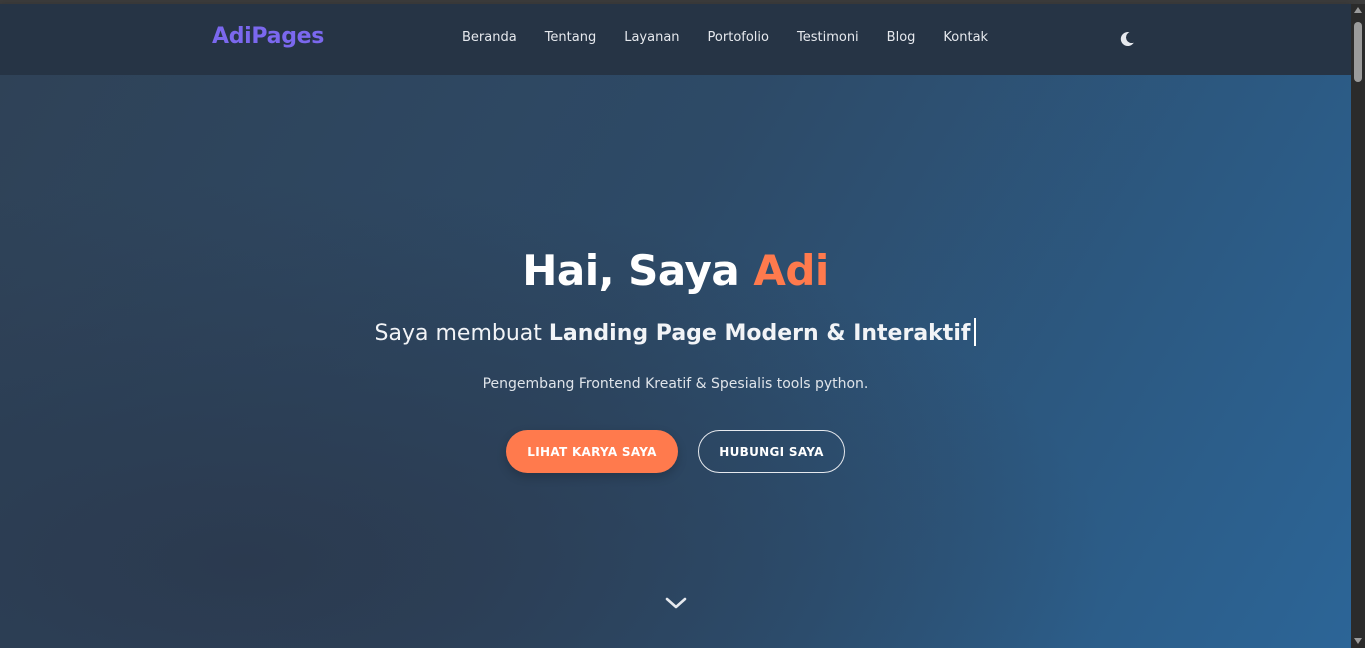  Describe the element at coordinates (461, 333) in the screenshot. I see `hero-subtitle-prefix: Saya membuat` at that location.